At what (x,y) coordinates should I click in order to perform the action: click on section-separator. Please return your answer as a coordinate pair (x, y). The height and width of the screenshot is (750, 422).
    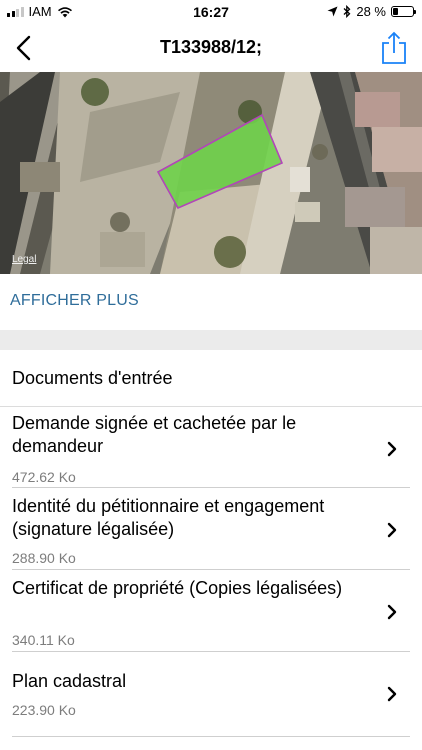
    Looking at the image, I should click on (211, 340).